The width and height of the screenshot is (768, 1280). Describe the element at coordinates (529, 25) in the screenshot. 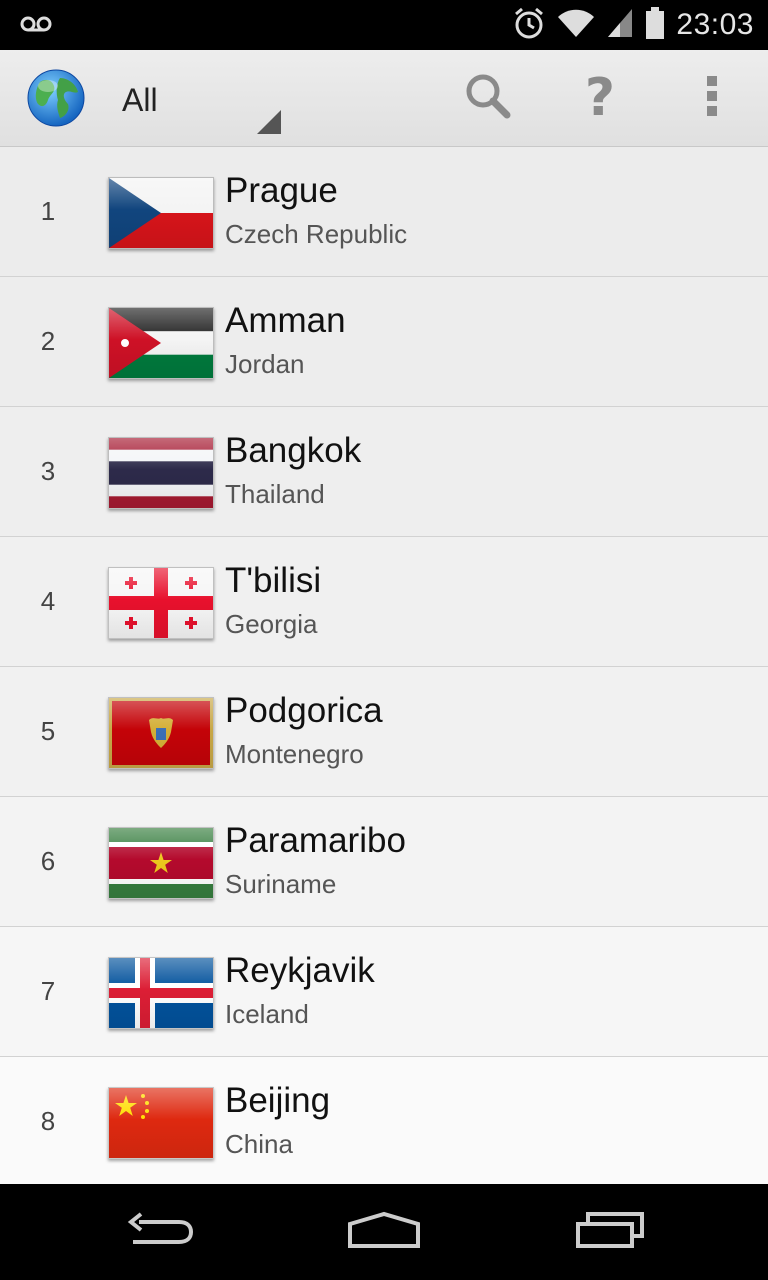

I see `alarm-icon` at that location.